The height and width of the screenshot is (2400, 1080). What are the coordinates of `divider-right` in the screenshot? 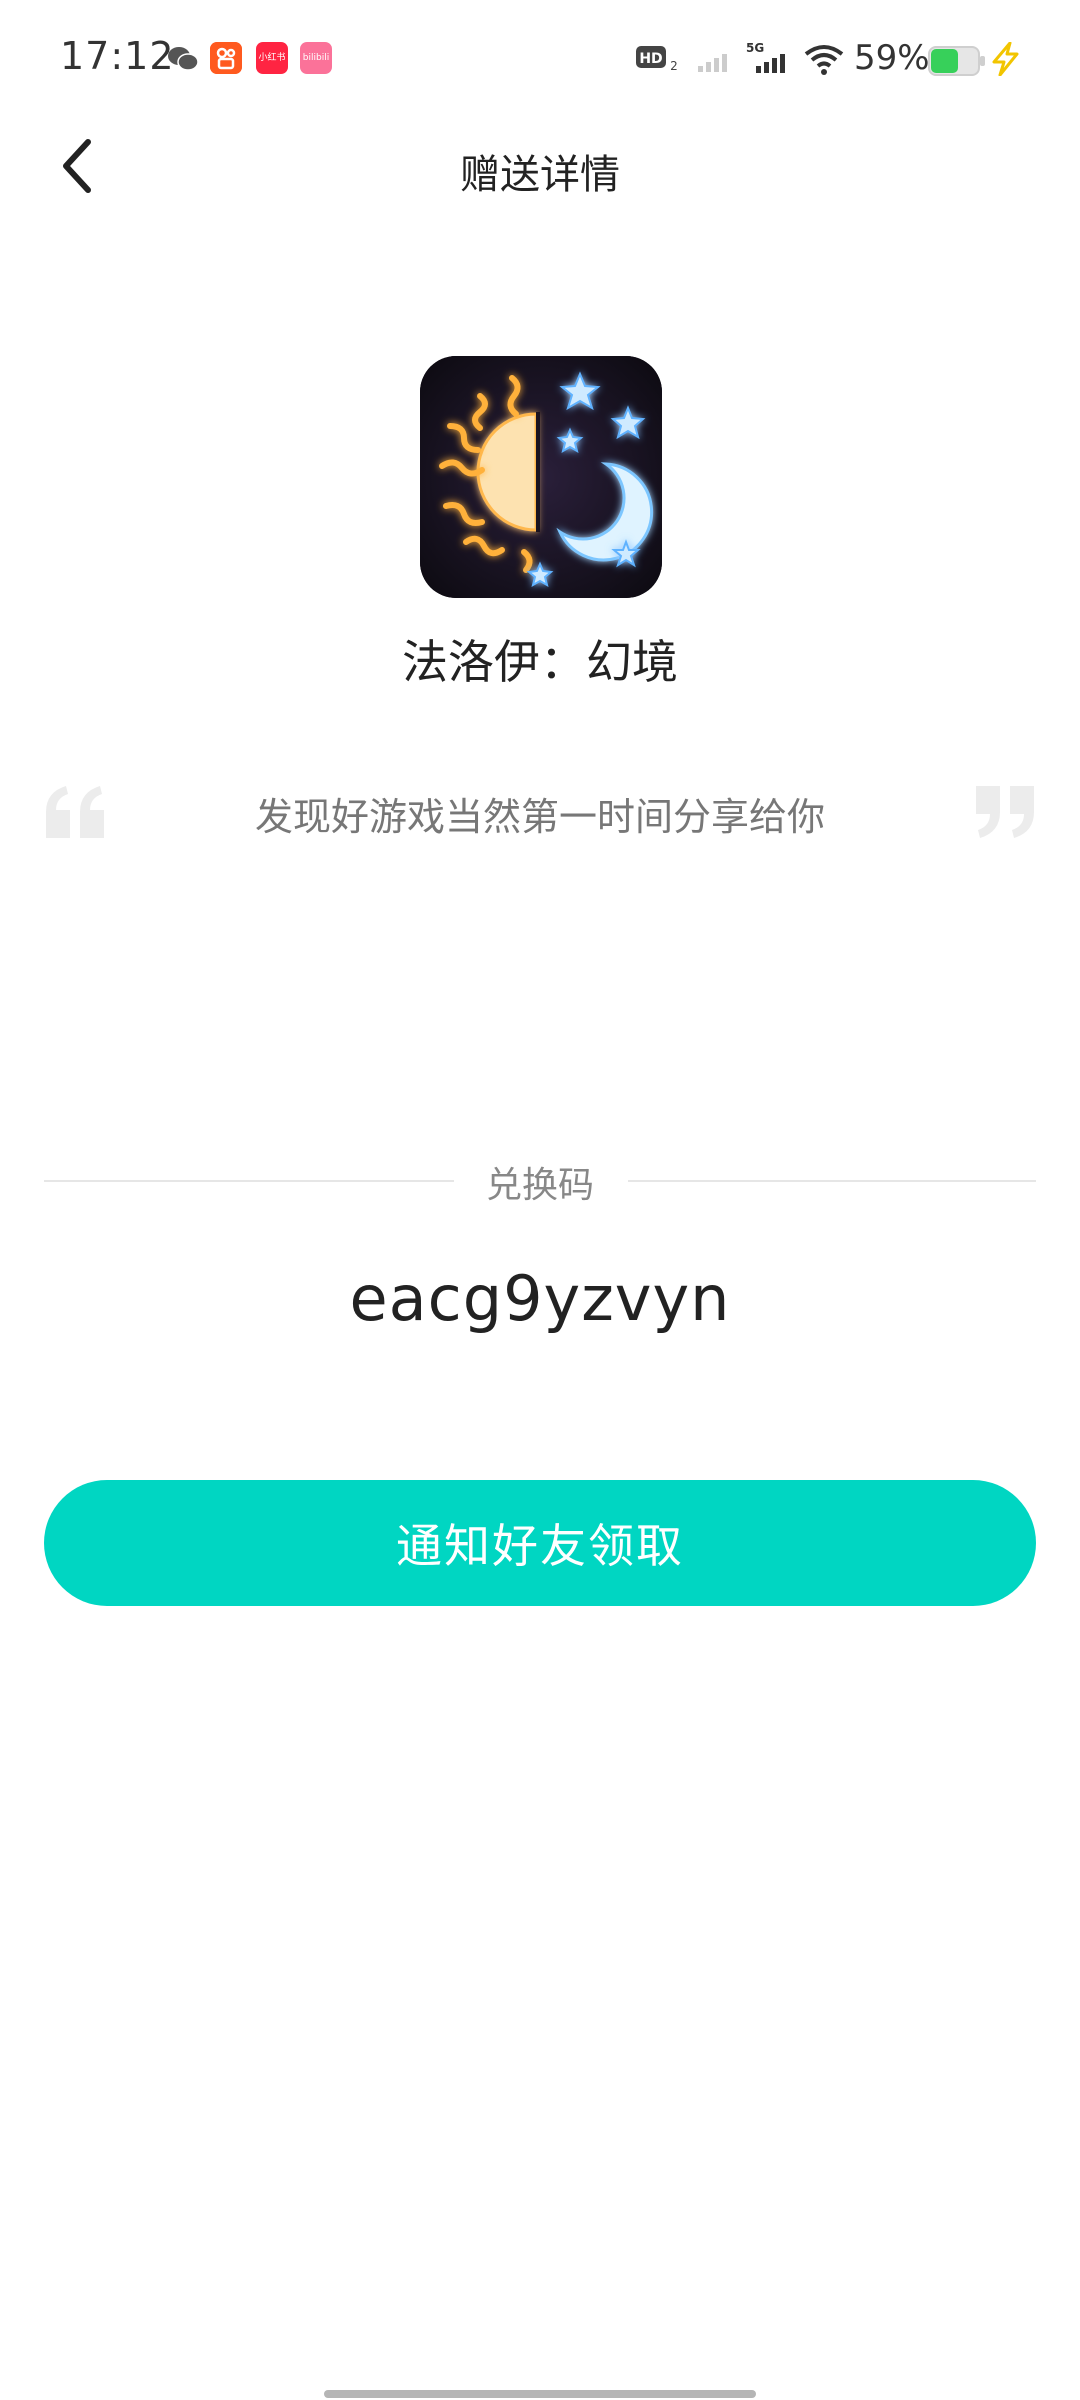 It's located at (832, 1181).